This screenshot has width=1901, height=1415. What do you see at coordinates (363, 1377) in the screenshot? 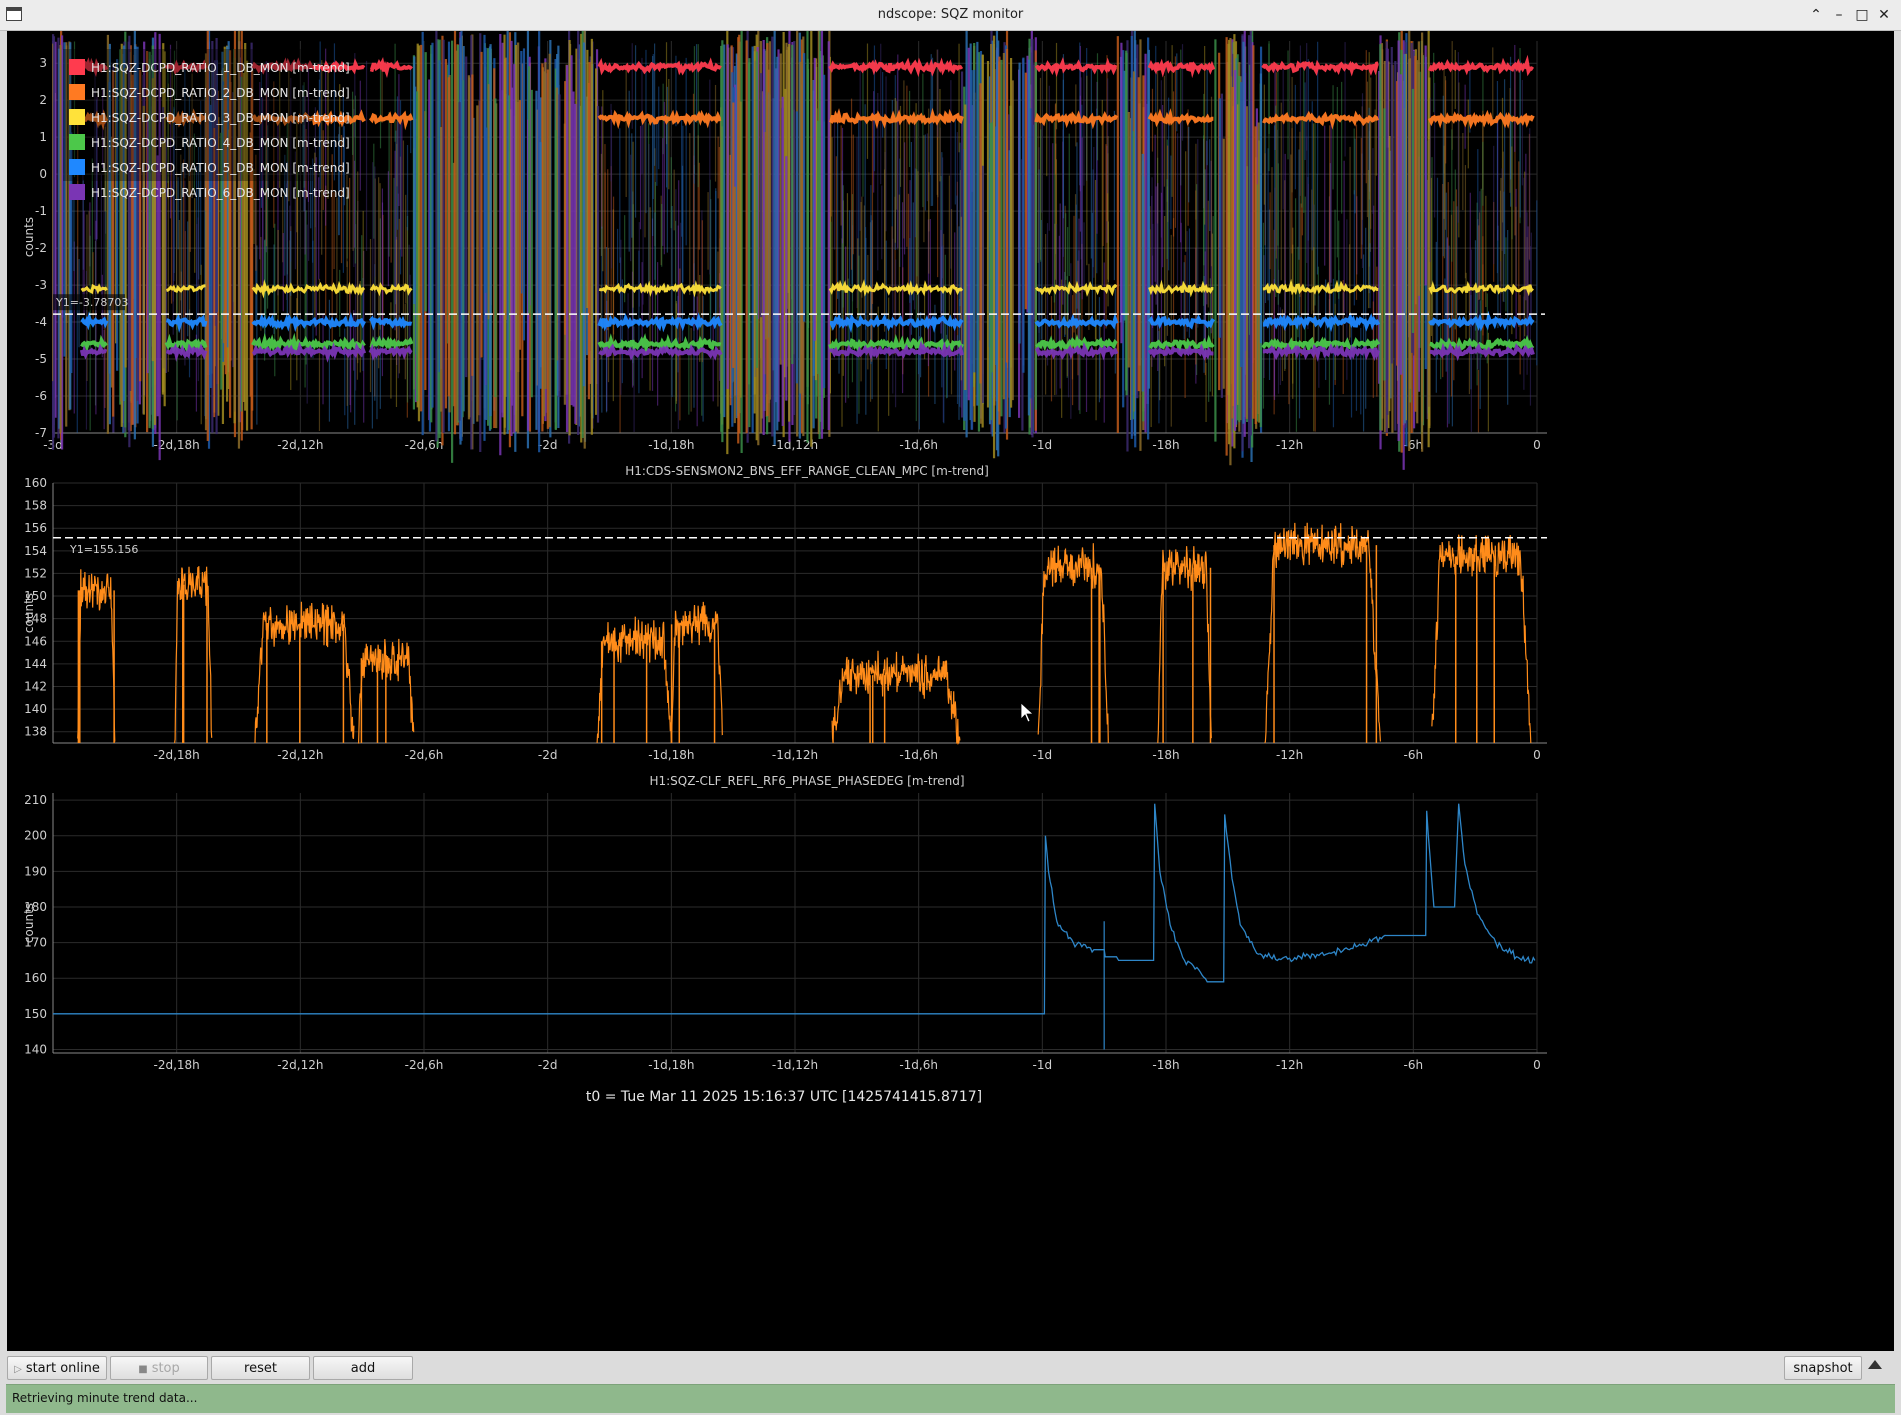
I see `add-channels-button: add channels` at bounding box center [363, 1377].